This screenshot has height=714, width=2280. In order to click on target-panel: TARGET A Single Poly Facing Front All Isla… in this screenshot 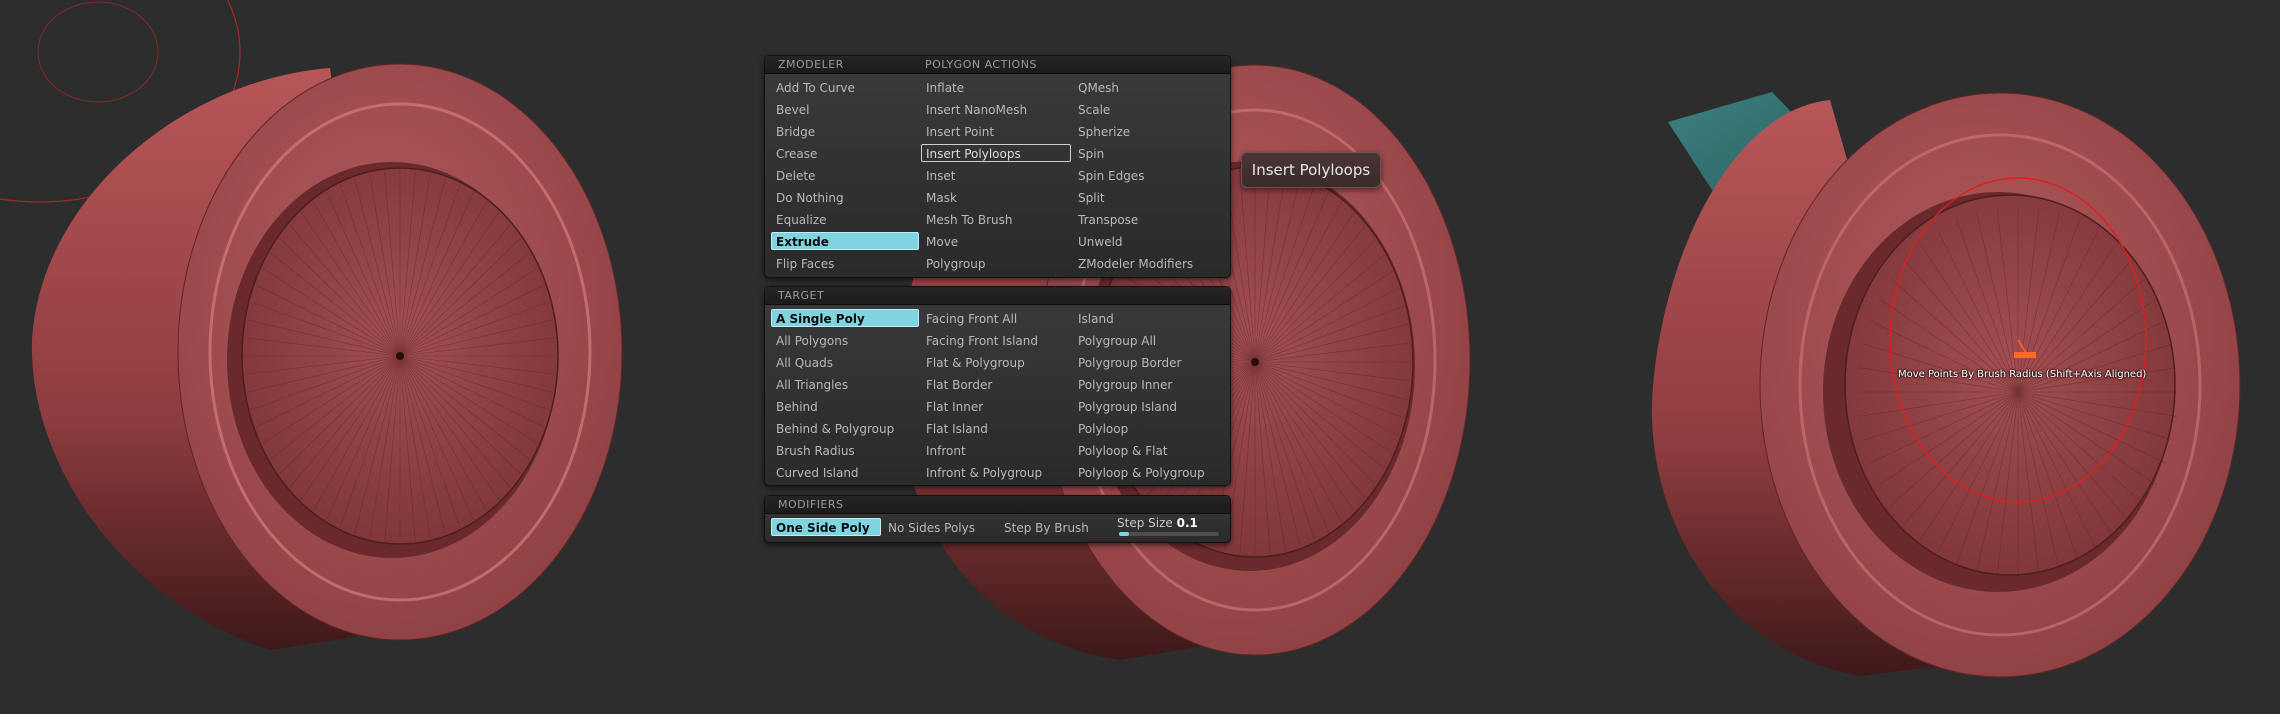, I will do `click(997, 386)`.